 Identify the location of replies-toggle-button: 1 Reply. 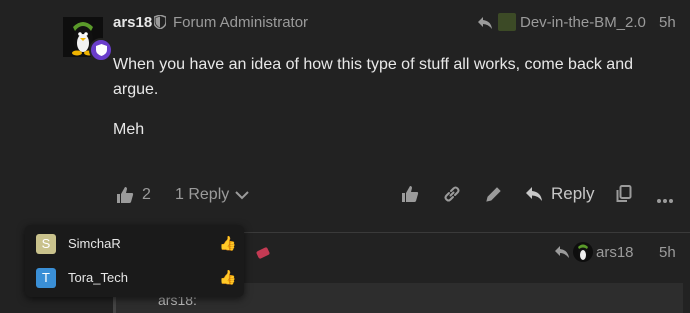
(212, 195).